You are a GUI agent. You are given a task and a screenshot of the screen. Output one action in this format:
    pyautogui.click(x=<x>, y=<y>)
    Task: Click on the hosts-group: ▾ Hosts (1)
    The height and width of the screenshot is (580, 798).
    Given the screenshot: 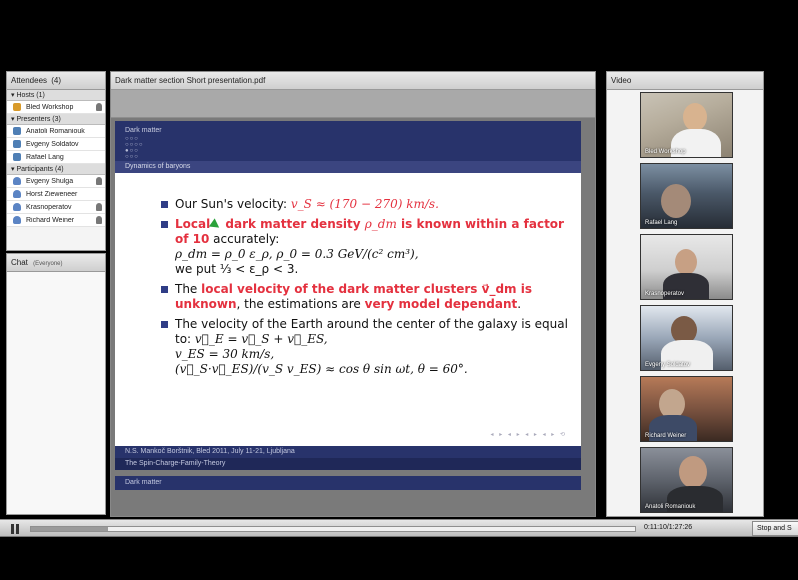 What is the action you would take?
    pyautogui.click(x=56, y=95)
    